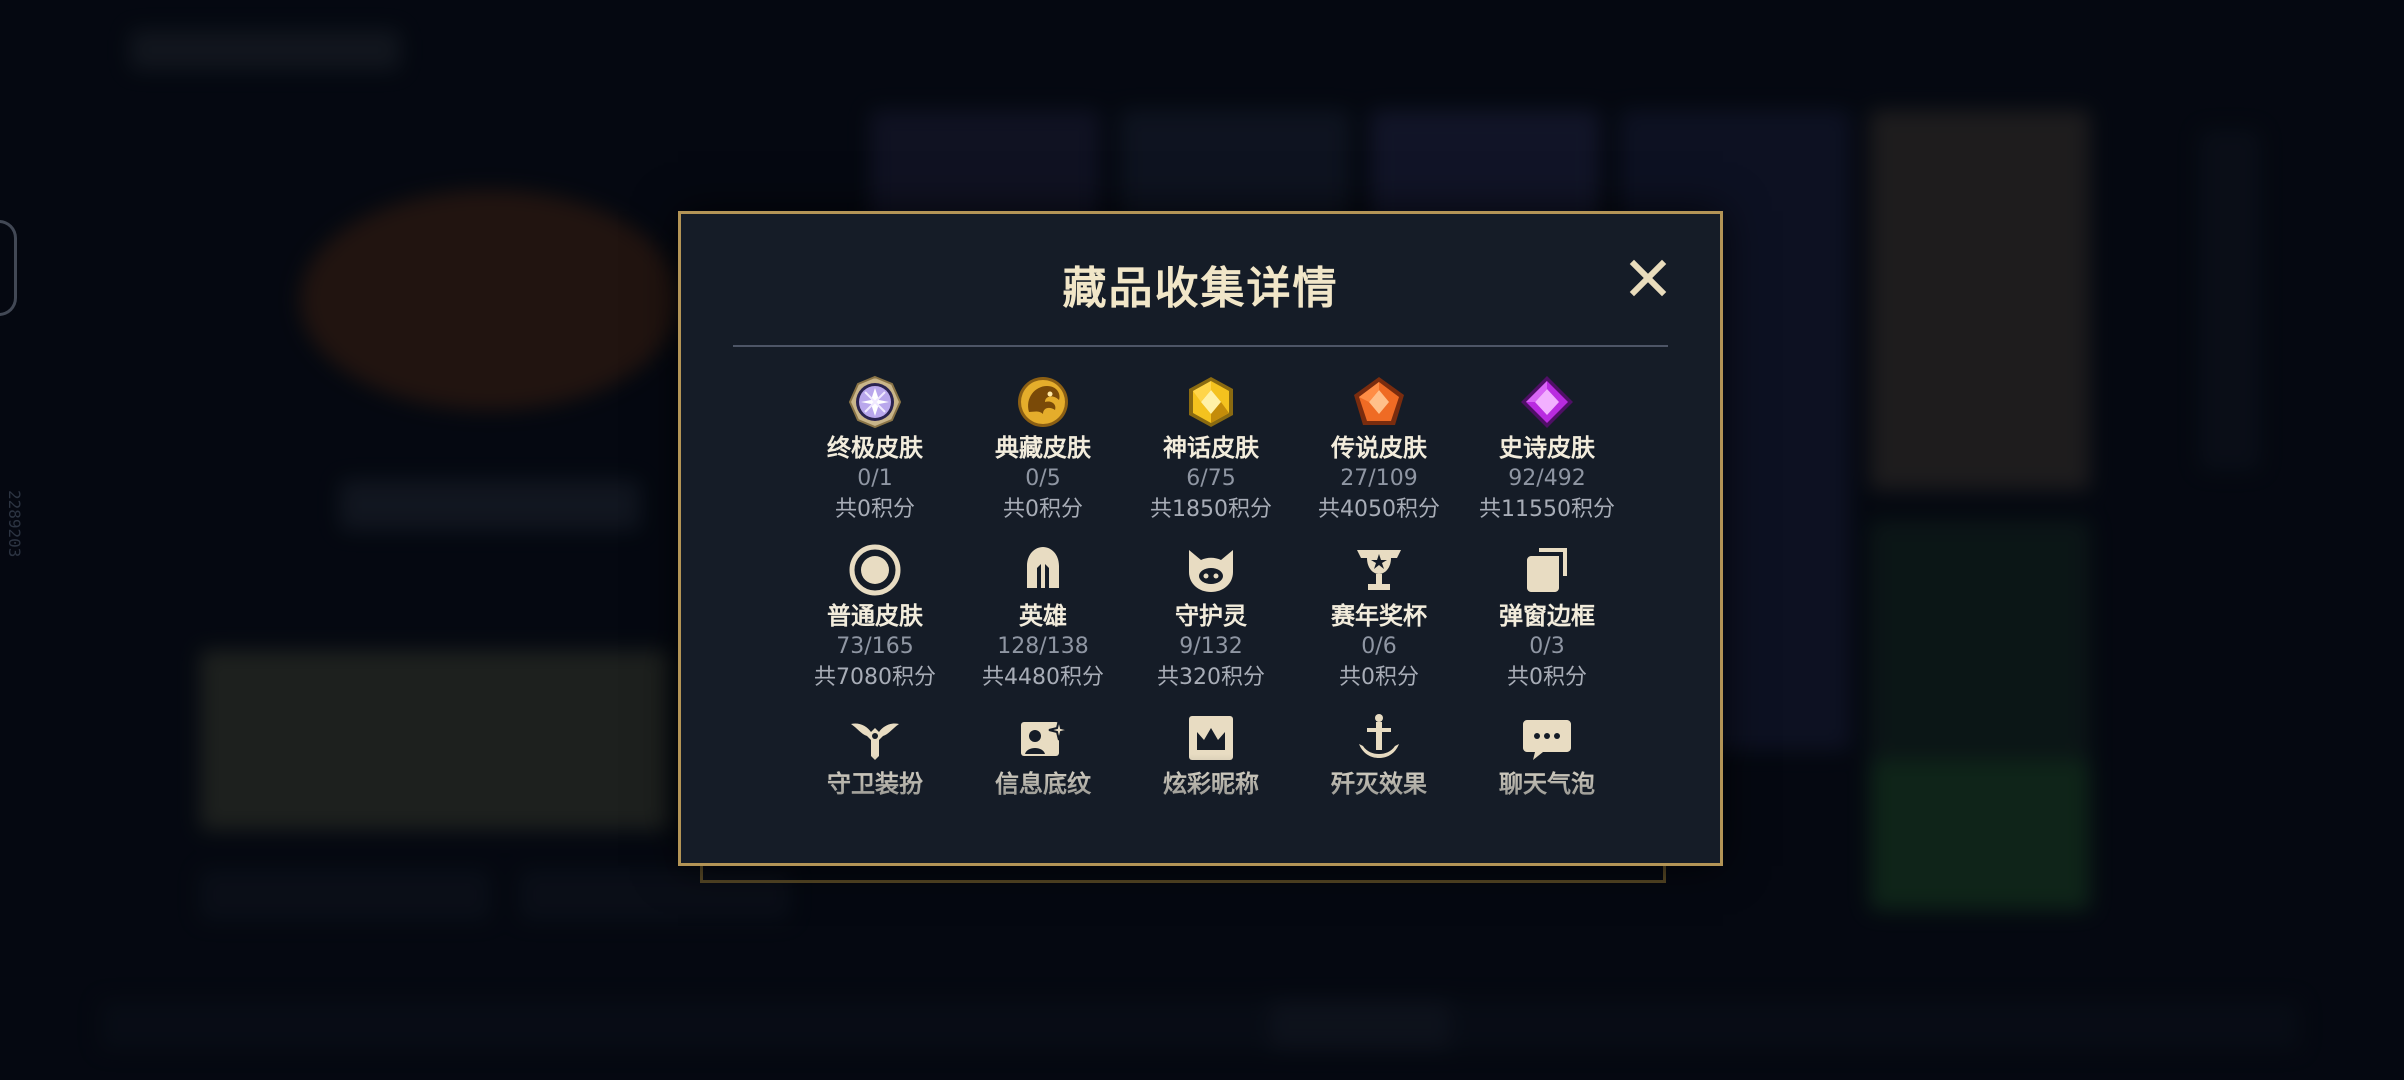 The width and height of the screenshot is (2404, 1080). I want to click on item-count: 92/492, so click(1547, 478).